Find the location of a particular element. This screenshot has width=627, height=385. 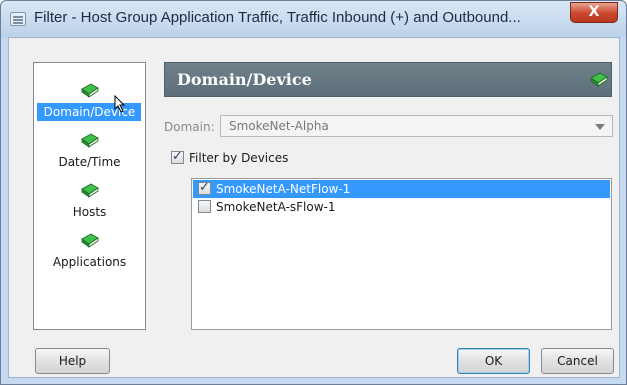

device-list-item: SmokeNetA-NetFlow-1 is located at coordinates (401, 189).